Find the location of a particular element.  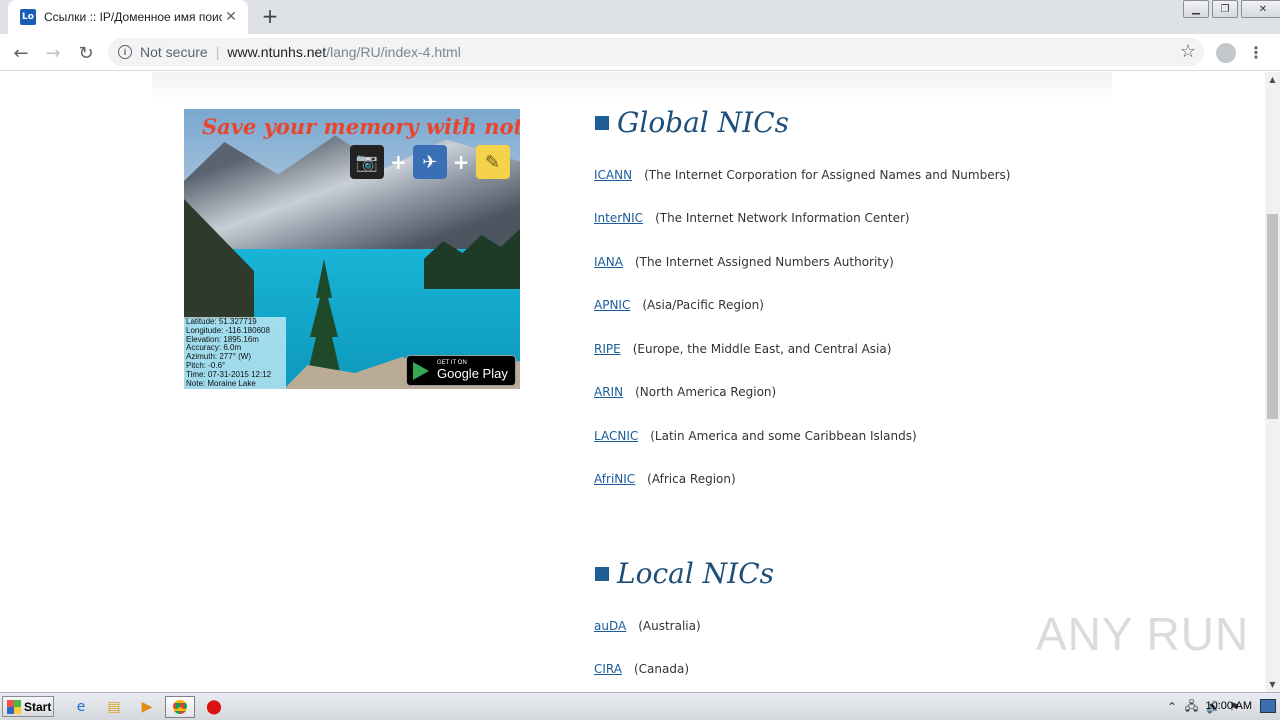

play-store-icon is located at coordinates (421, 370).